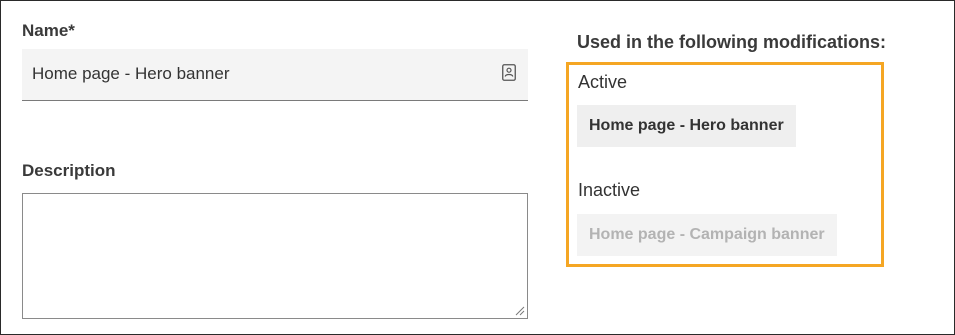 This screenshot has width=955, height=335. I want to click on active-group-title: Active, so click(603, 82).